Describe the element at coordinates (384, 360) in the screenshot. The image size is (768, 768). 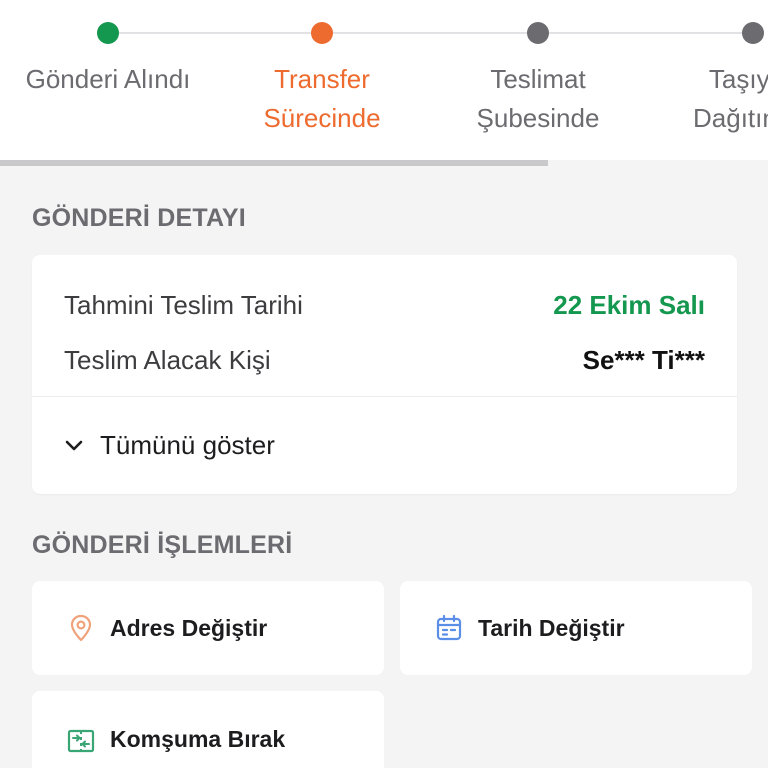
I see `recipient-row: Teslim Alacak Kişi Se*** Ti***` at that location.